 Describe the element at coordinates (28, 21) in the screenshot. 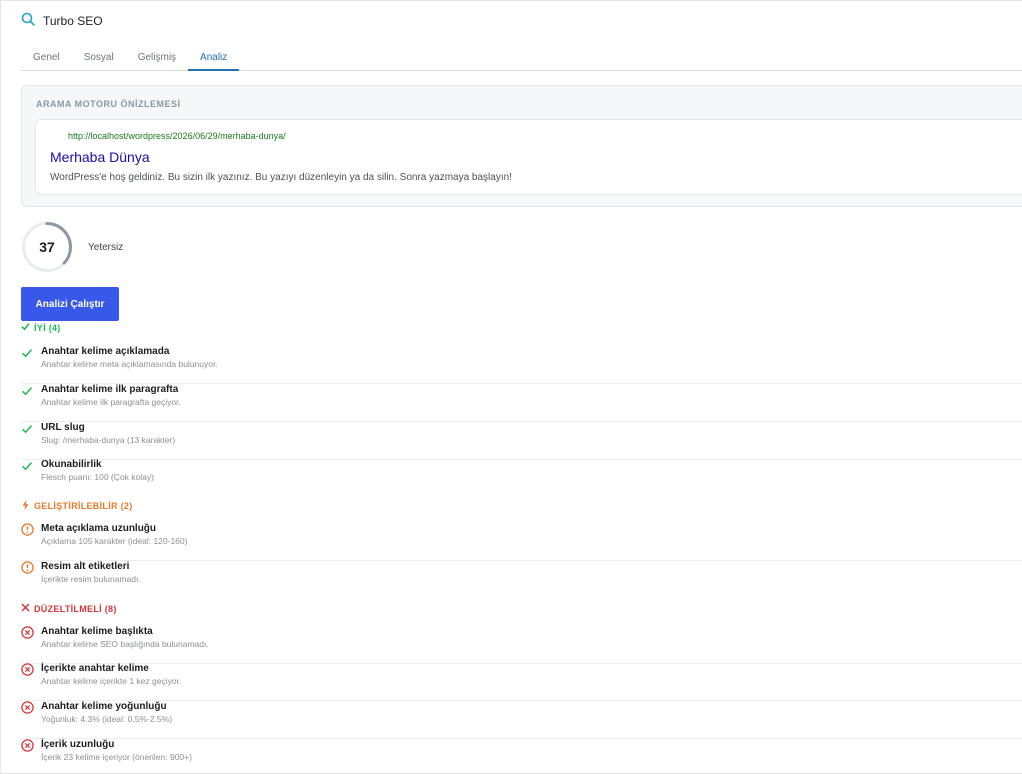

I see `search-icon` at that location.